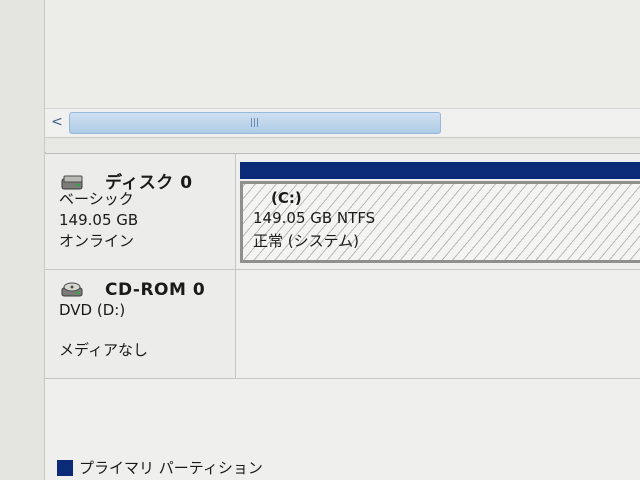  I want to click on pane-divider, so click(342, 145).